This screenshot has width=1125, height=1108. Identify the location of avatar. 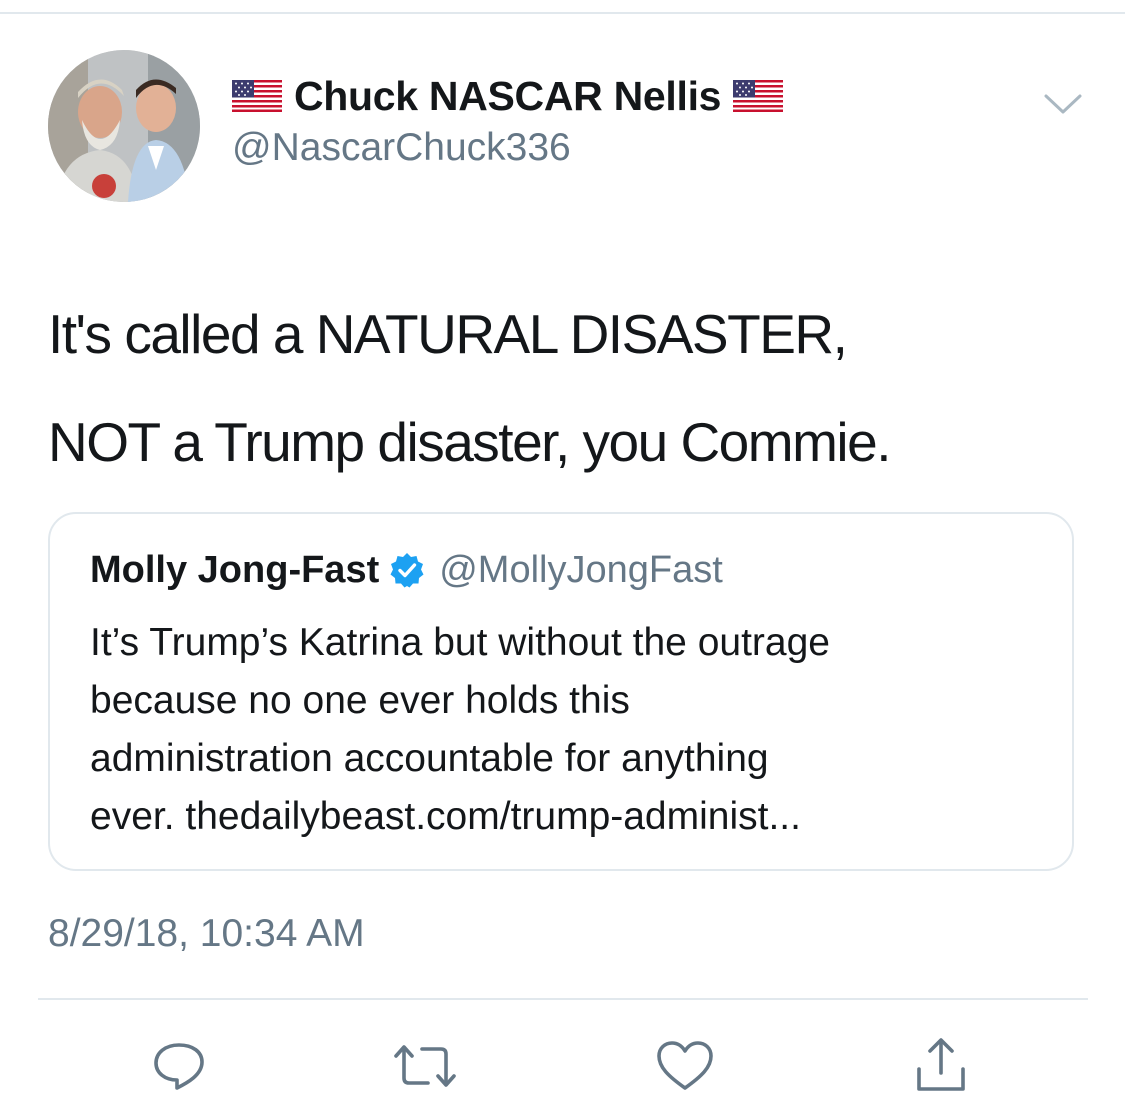
(124, 126).